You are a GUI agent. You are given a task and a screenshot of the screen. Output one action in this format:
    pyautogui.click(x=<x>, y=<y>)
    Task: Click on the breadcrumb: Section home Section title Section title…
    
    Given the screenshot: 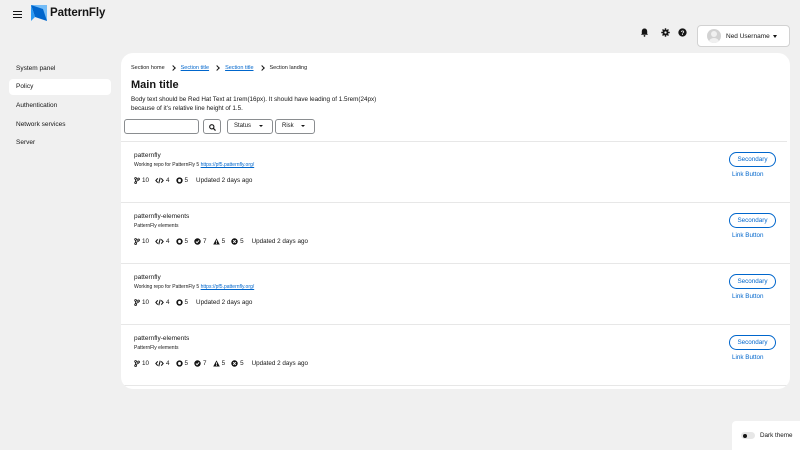 What is the action you would take?
    pyautogui.click(x=219, y=68)
    